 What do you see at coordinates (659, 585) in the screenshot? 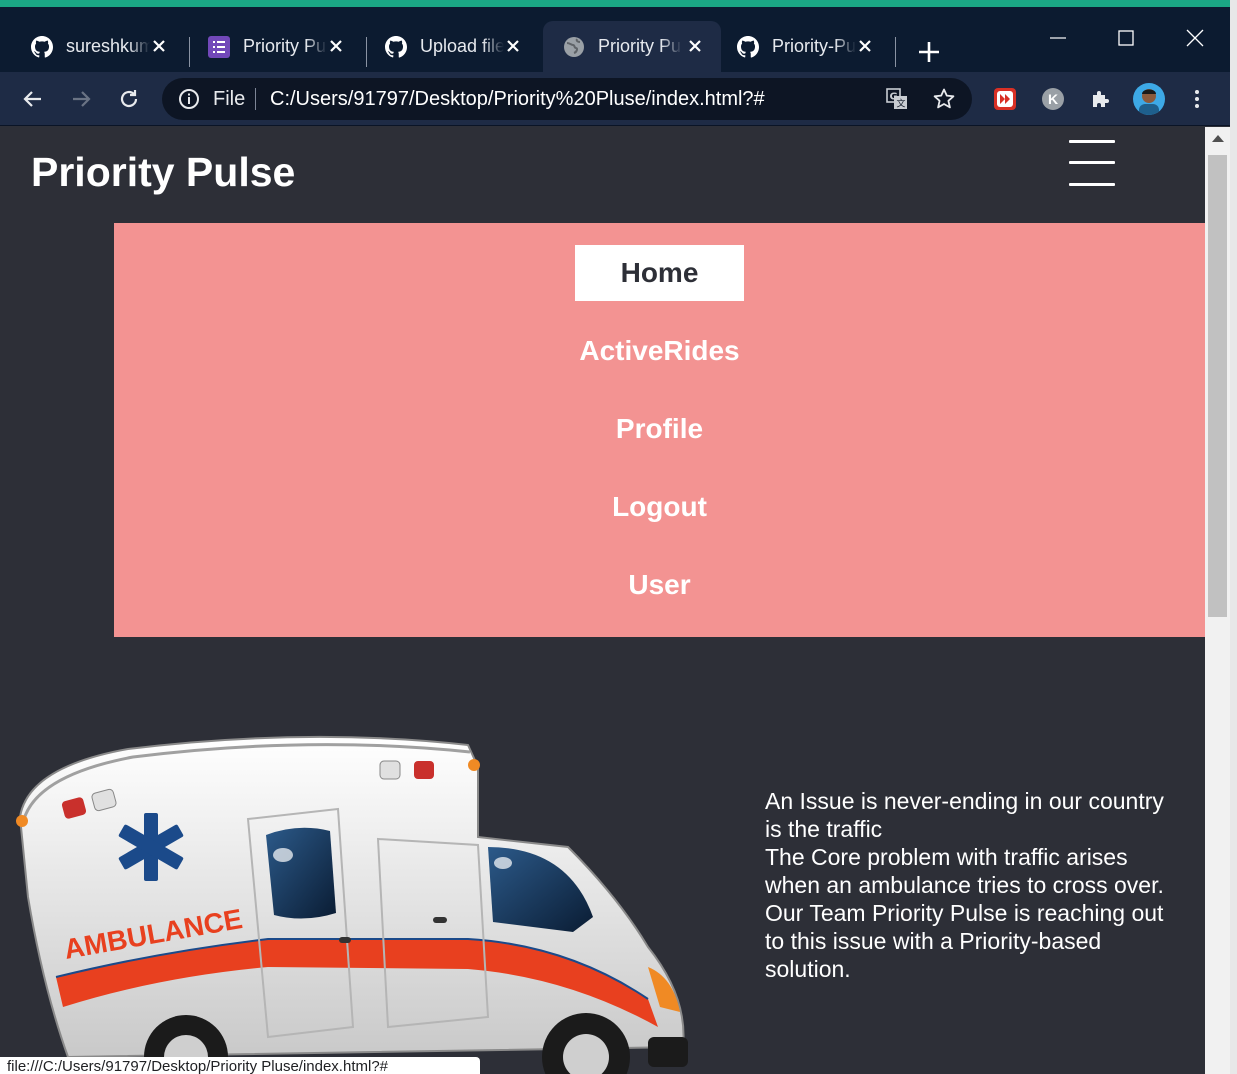
I see `nav-item-user: User` at bounding box center [659, 585].